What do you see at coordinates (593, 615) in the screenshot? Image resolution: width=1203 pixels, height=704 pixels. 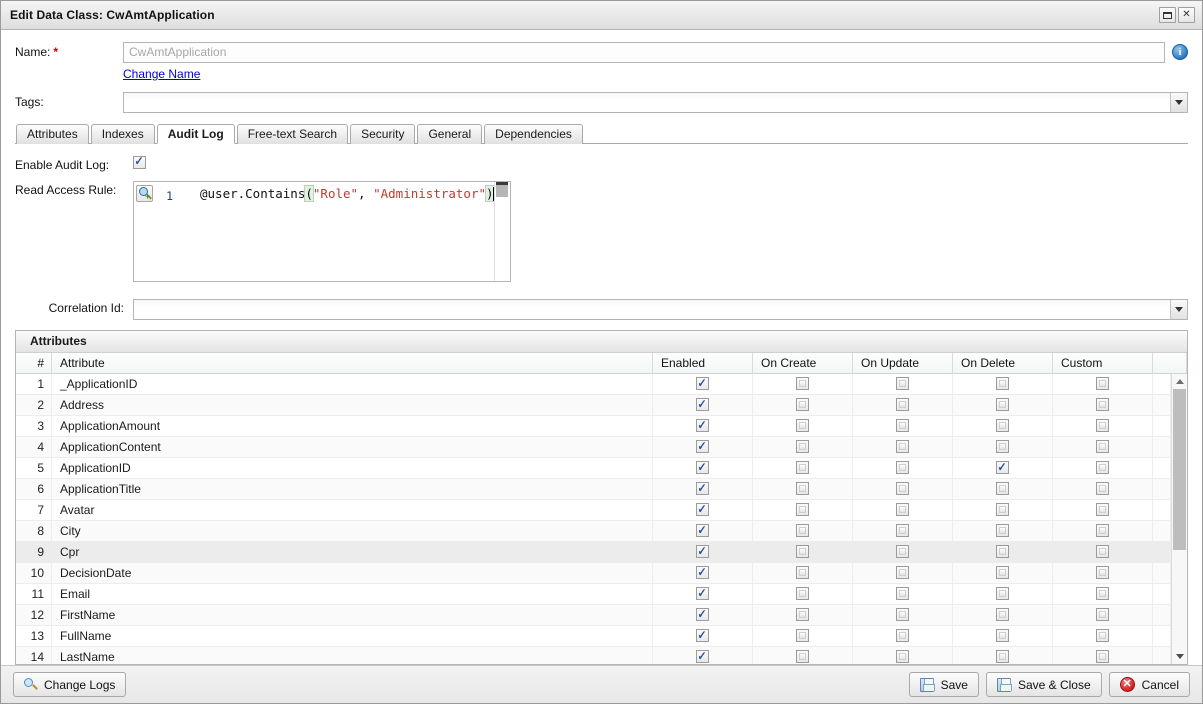 I see `table-row: 12FirstName ✓ ✓ ✓ ✓ ✓` at bounding box center [593, 615].